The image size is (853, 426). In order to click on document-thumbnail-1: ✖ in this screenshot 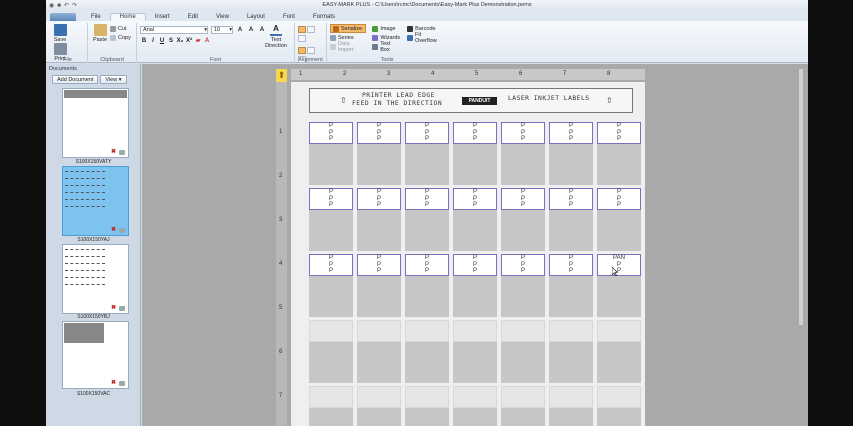, I will do `click(95, 123)`.